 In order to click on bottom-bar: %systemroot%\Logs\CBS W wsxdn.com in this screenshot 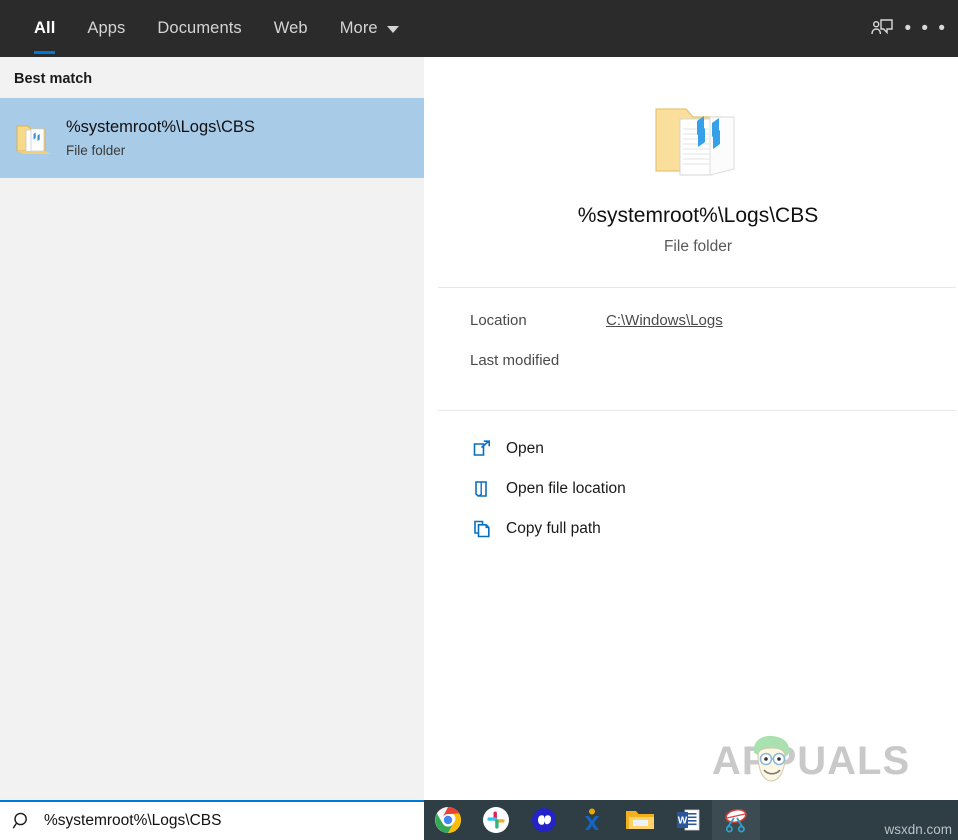, I will do `click(479, 820)`.